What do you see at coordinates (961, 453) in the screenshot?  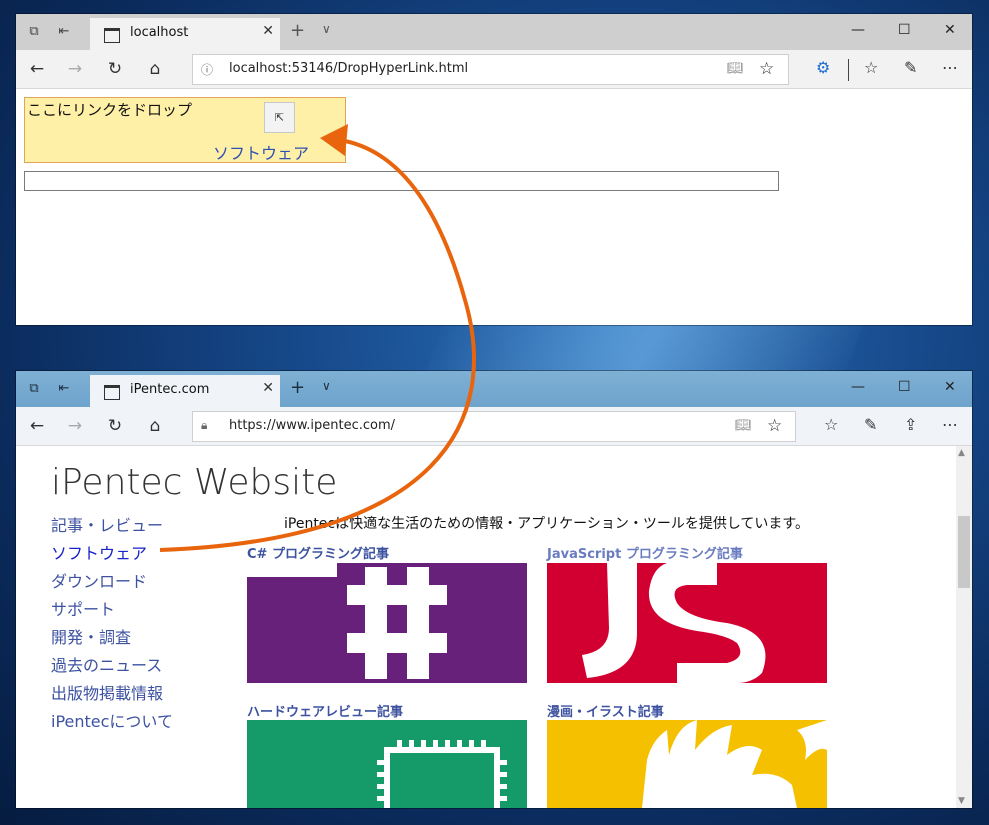 I see `scroll-up-icon: ▲` at bounding box center [961, 453].